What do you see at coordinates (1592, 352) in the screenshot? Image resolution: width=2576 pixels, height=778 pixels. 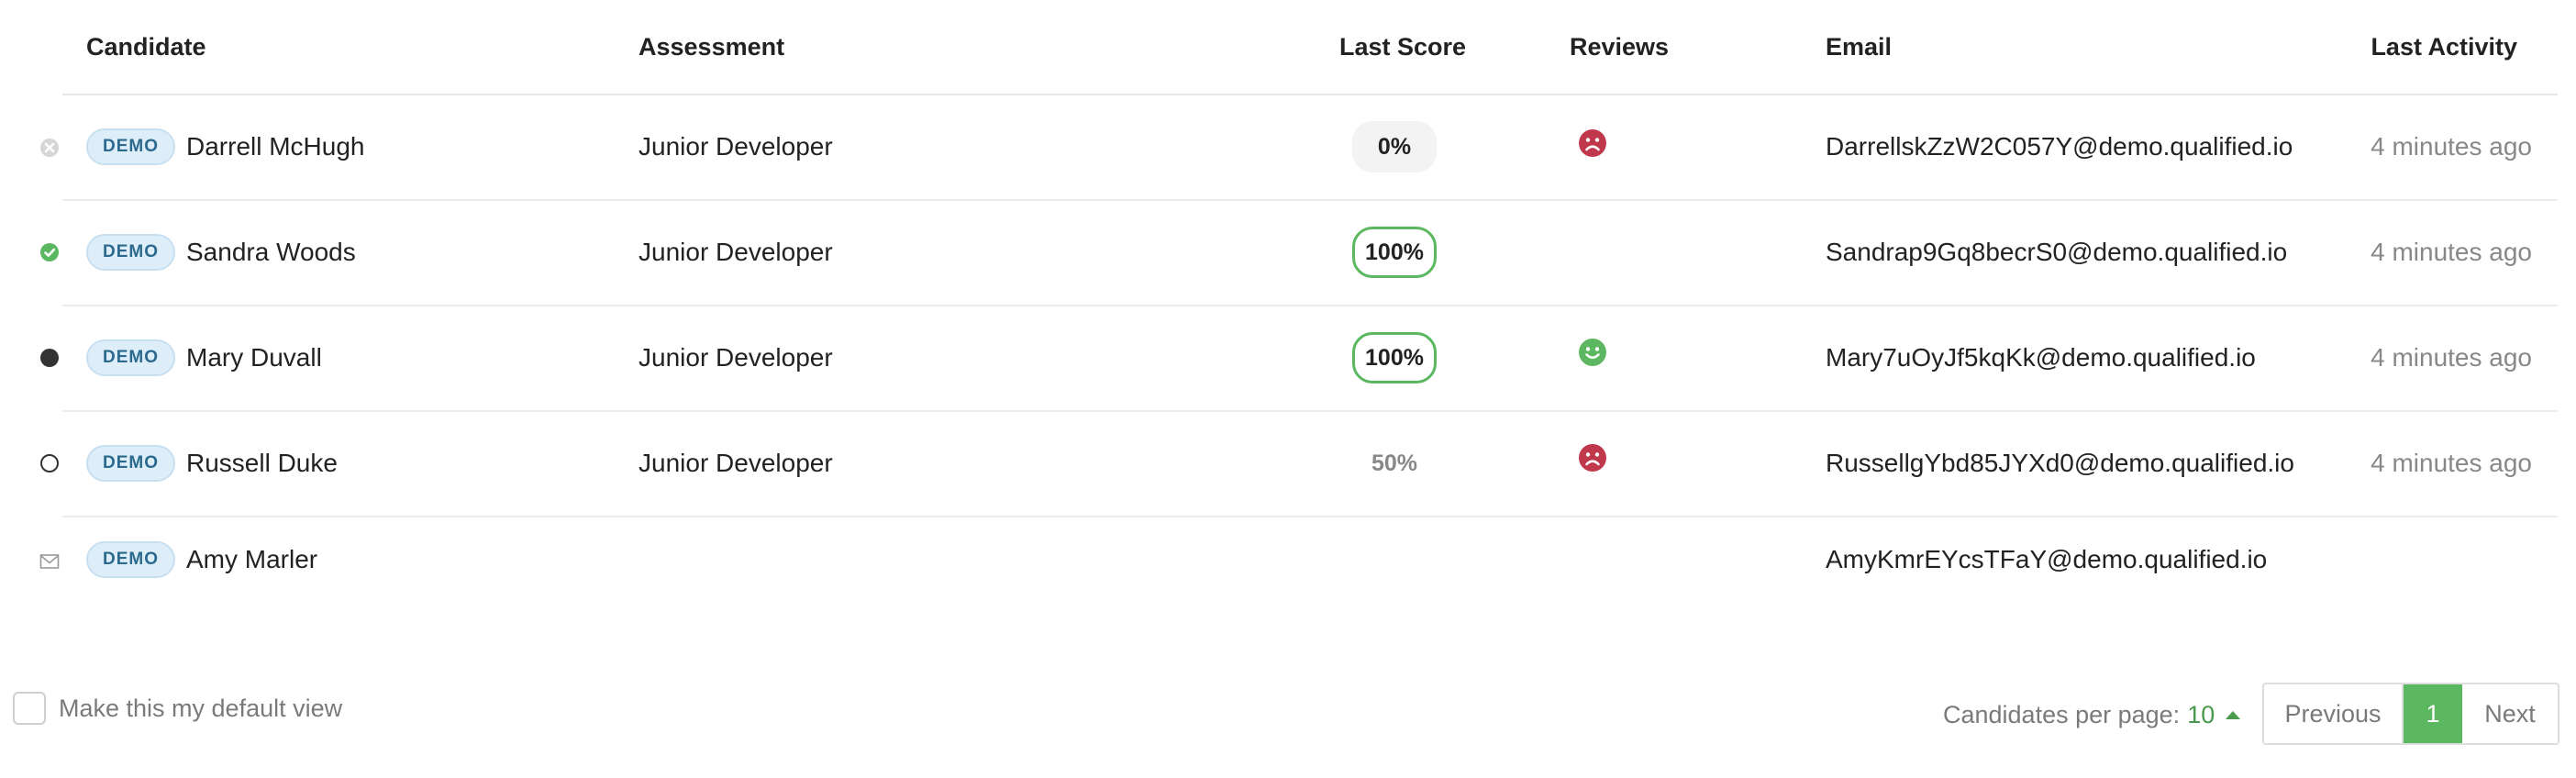 I see `happy-face-icon` at bounding box center [1592, 352].